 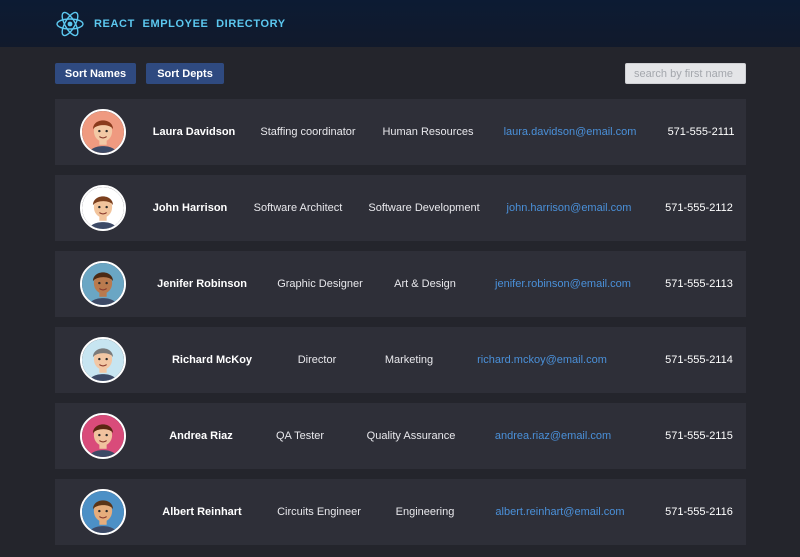 What do you see at coordinates (400, 23) in the screenshot?
I see `app-header: REACT EMPLOYEE DIRECTORY` at bounding box center [400, 23].